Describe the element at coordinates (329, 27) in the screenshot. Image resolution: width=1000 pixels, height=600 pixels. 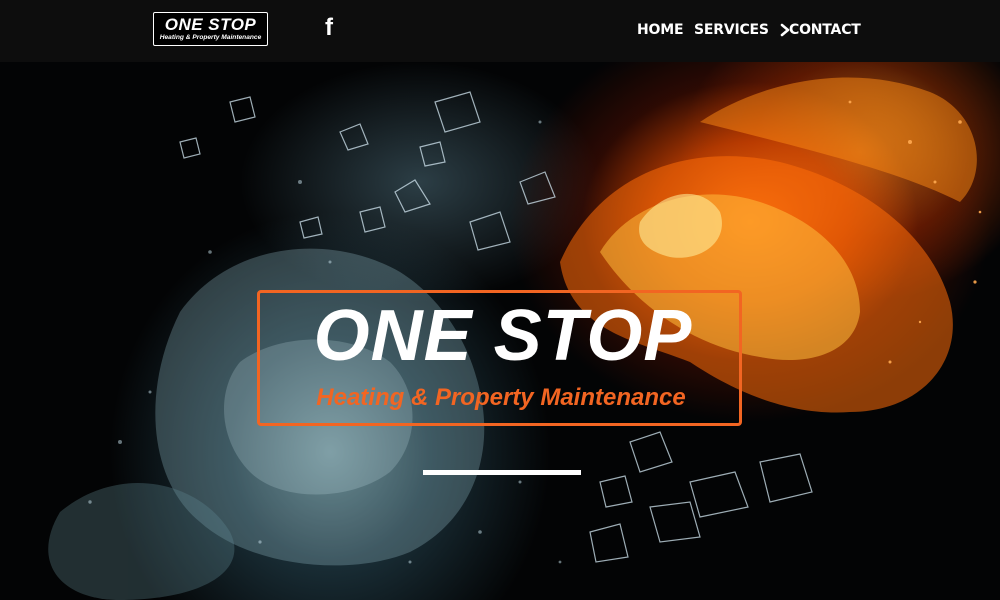
I see `facebook-icon: f` at that location.